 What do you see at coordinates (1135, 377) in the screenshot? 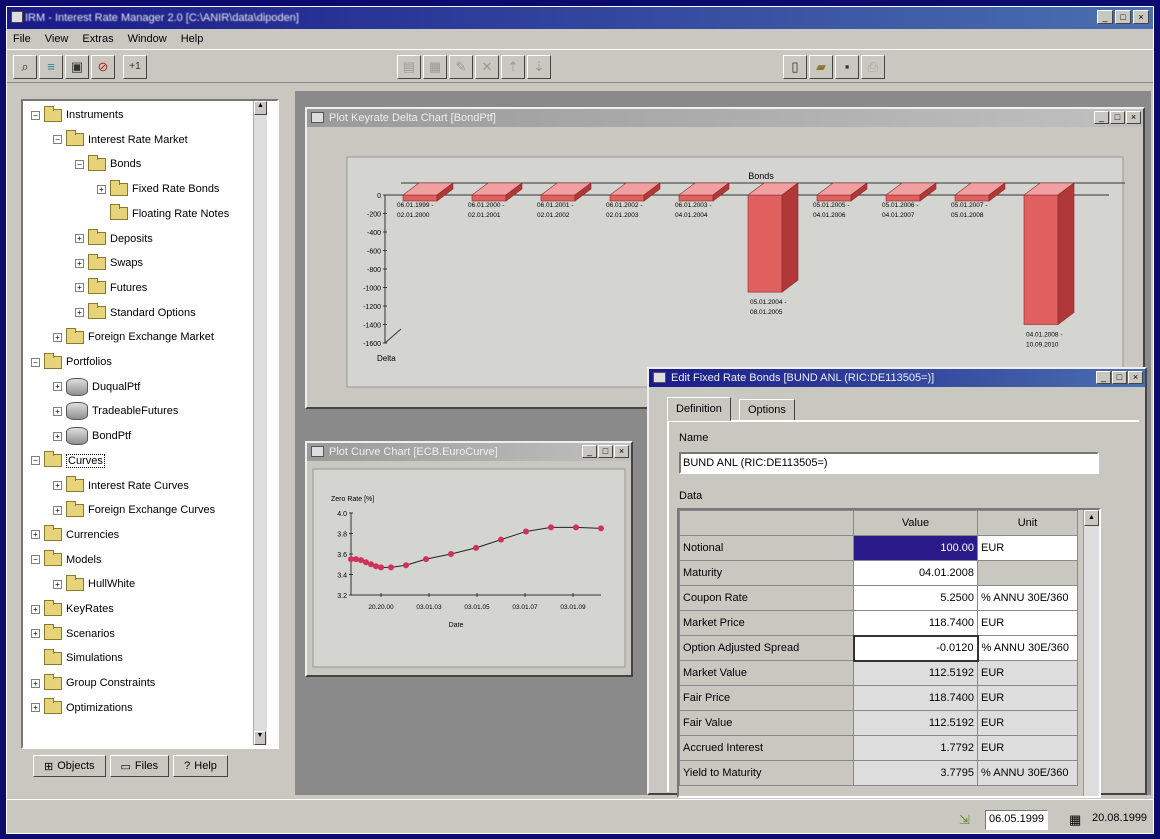
I see `edit-close-button: ×` at bounding box center [1135, 377].